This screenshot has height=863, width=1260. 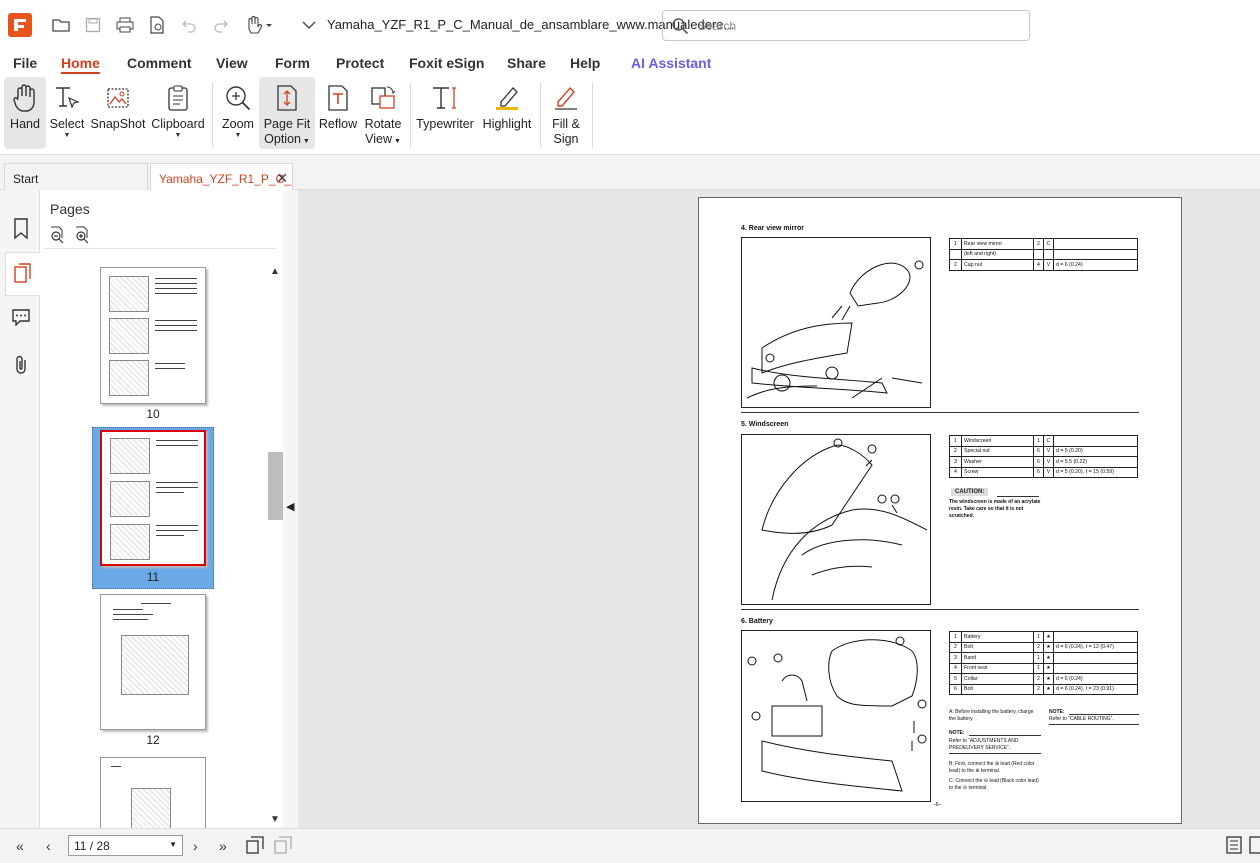 I want to click on properties-icon, so click(x=157, y=25).